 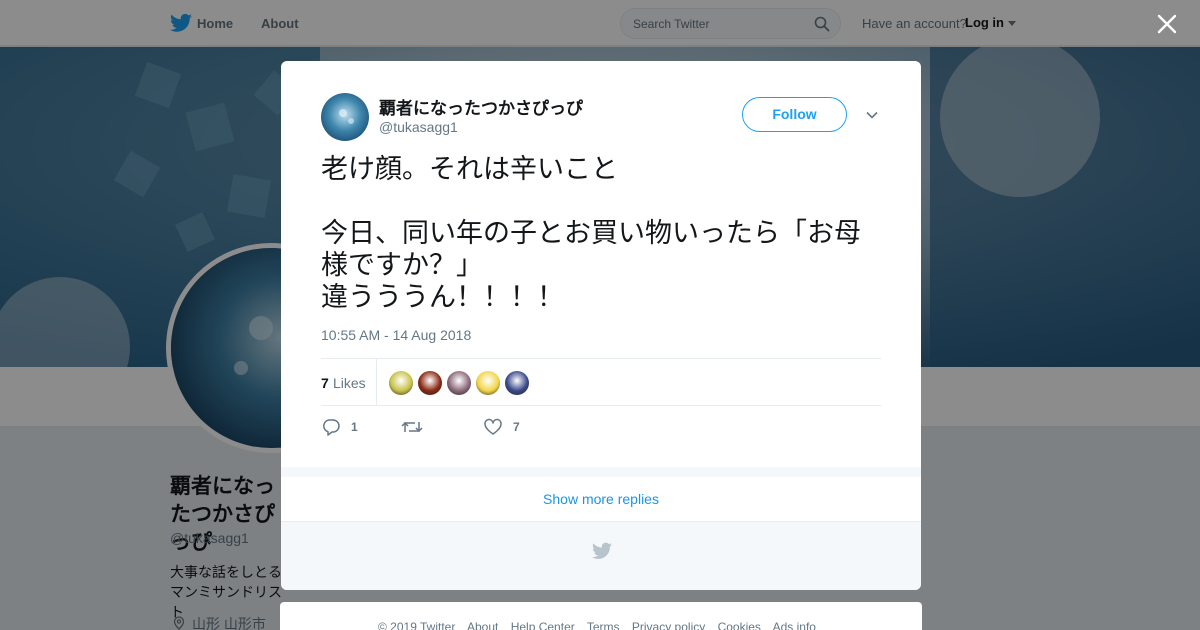 I want to click on footer-link: Terms, so click(x=603, y=625).